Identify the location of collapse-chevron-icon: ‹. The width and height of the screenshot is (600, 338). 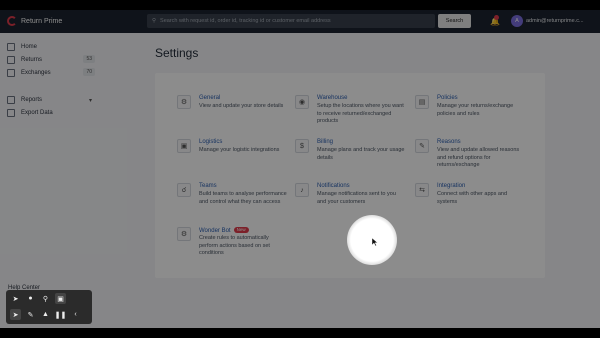
(75, 314).